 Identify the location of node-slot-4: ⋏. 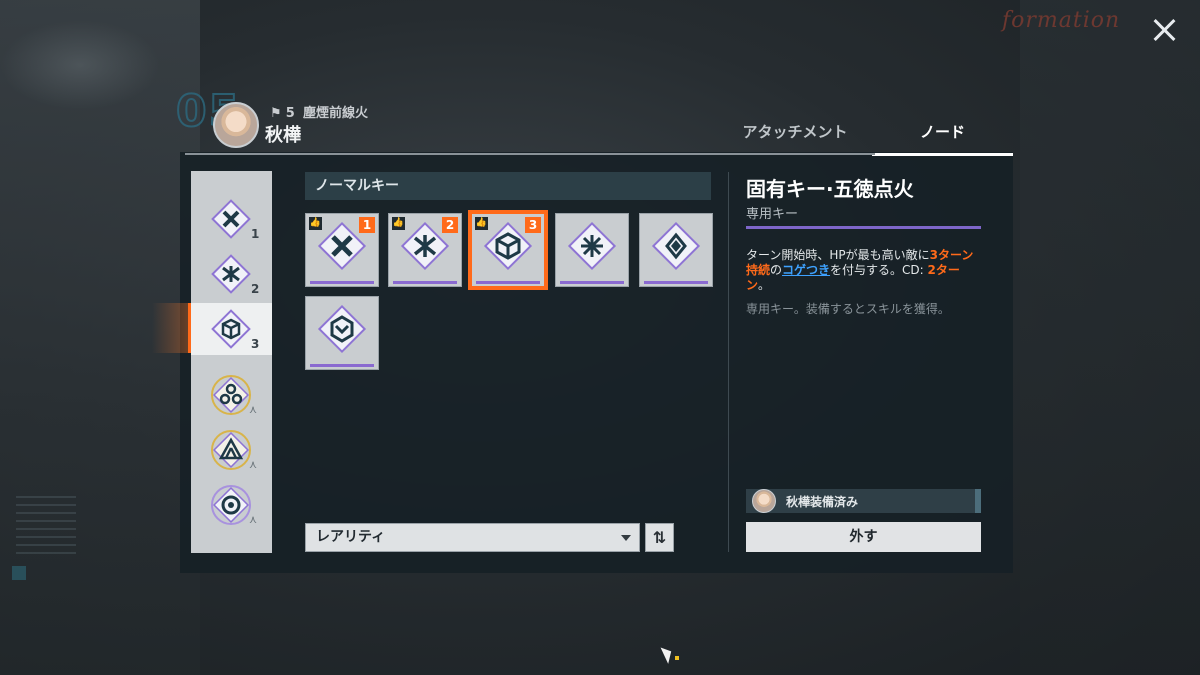
(231, 395).